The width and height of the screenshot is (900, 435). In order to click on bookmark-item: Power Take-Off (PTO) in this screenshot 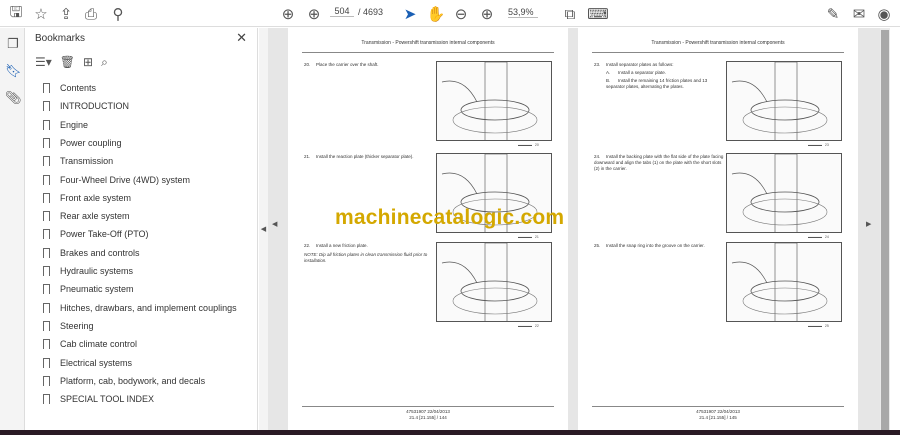, I will do `click(96, 234)`.